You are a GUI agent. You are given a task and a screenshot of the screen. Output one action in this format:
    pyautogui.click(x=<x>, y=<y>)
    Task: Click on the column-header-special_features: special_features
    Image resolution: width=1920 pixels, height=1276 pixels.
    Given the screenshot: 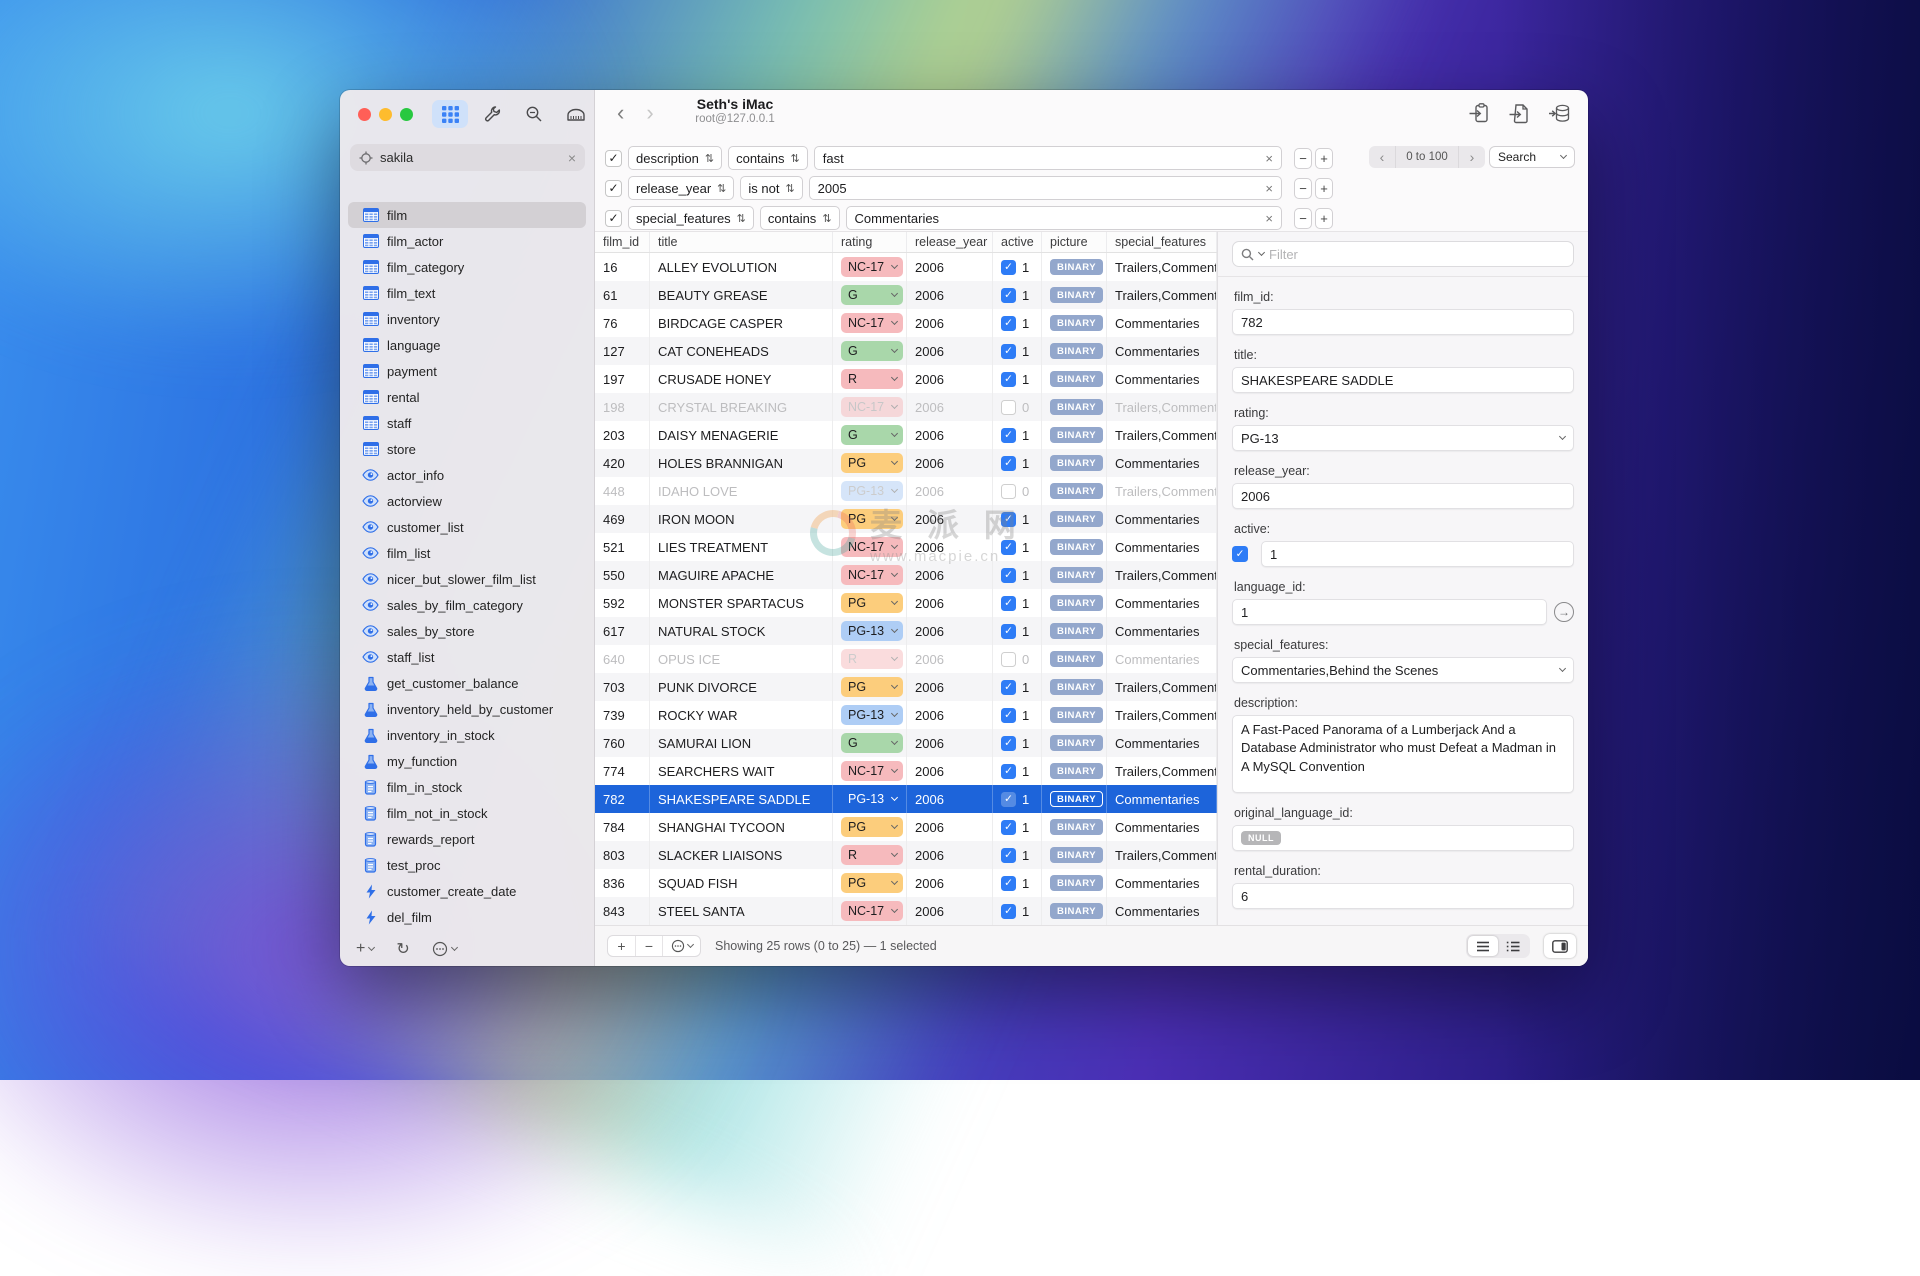 What is the action you would take?
    pyautogui.click(x=1162, y=242)
    